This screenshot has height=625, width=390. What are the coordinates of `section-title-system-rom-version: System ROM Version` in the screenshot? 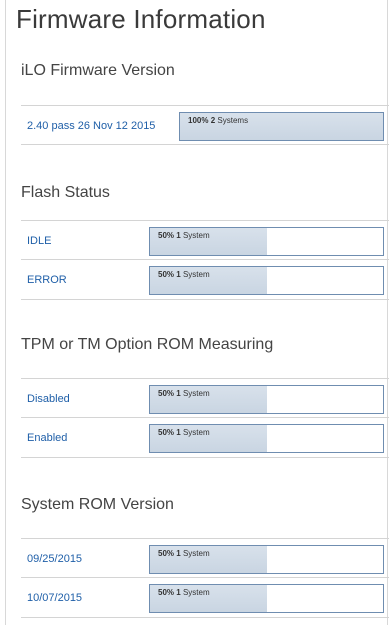 It's located at (97, 504).